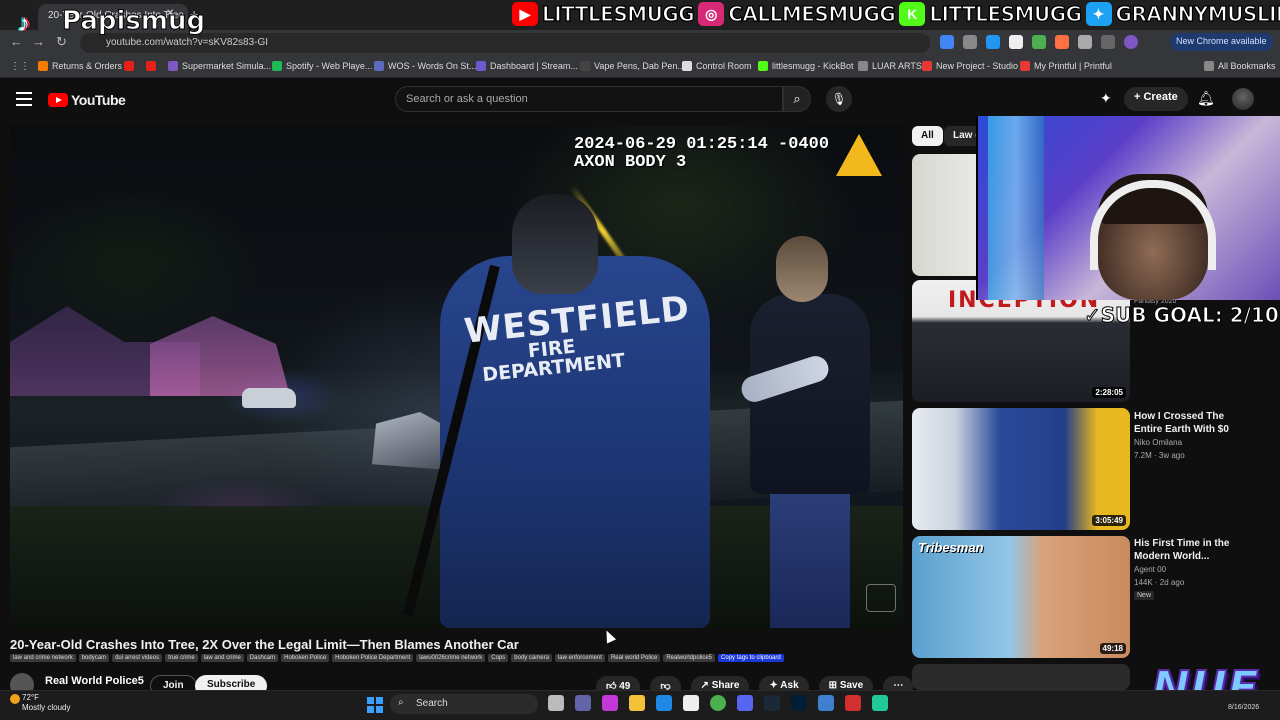 This screenshot has height=720, width=1280. What do you see at coordinates (711, 14) in the screenshot?
I see `instagram-icon: ◎` at bounding box center [711, 14].